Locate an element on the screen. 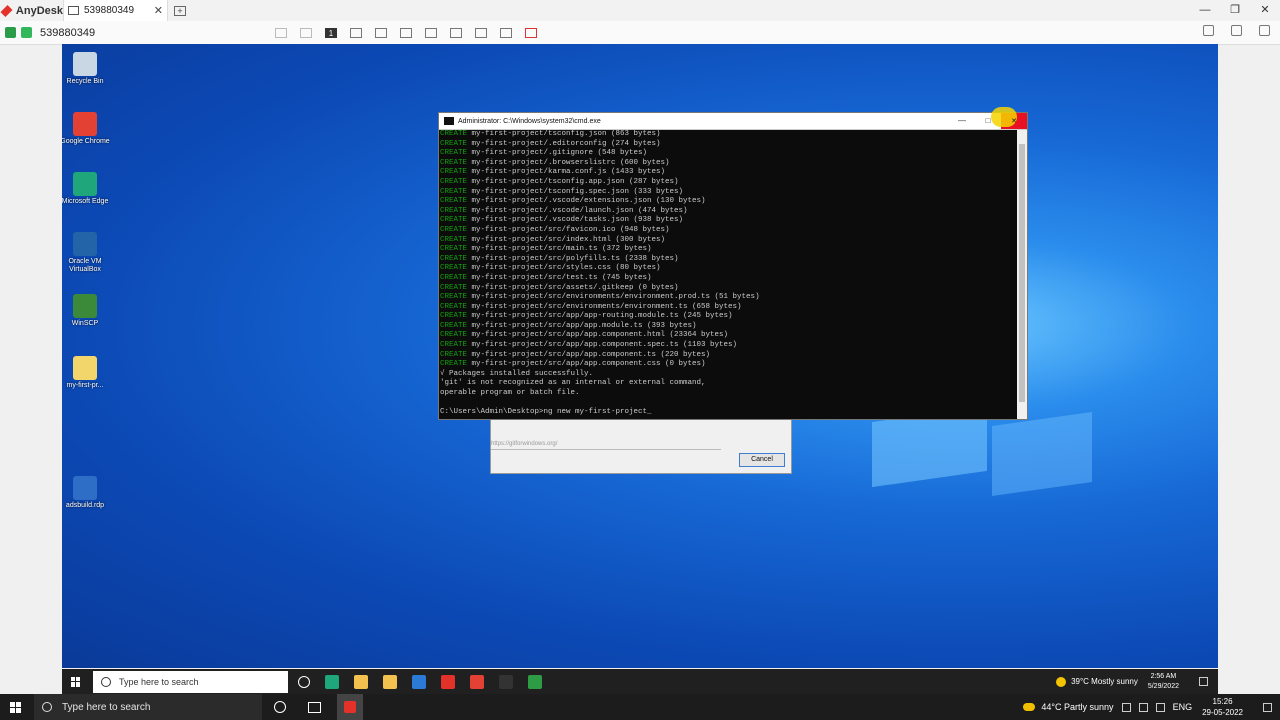  desktop-icon-chrome: Google Chrome is located at coordinates (86, 129).